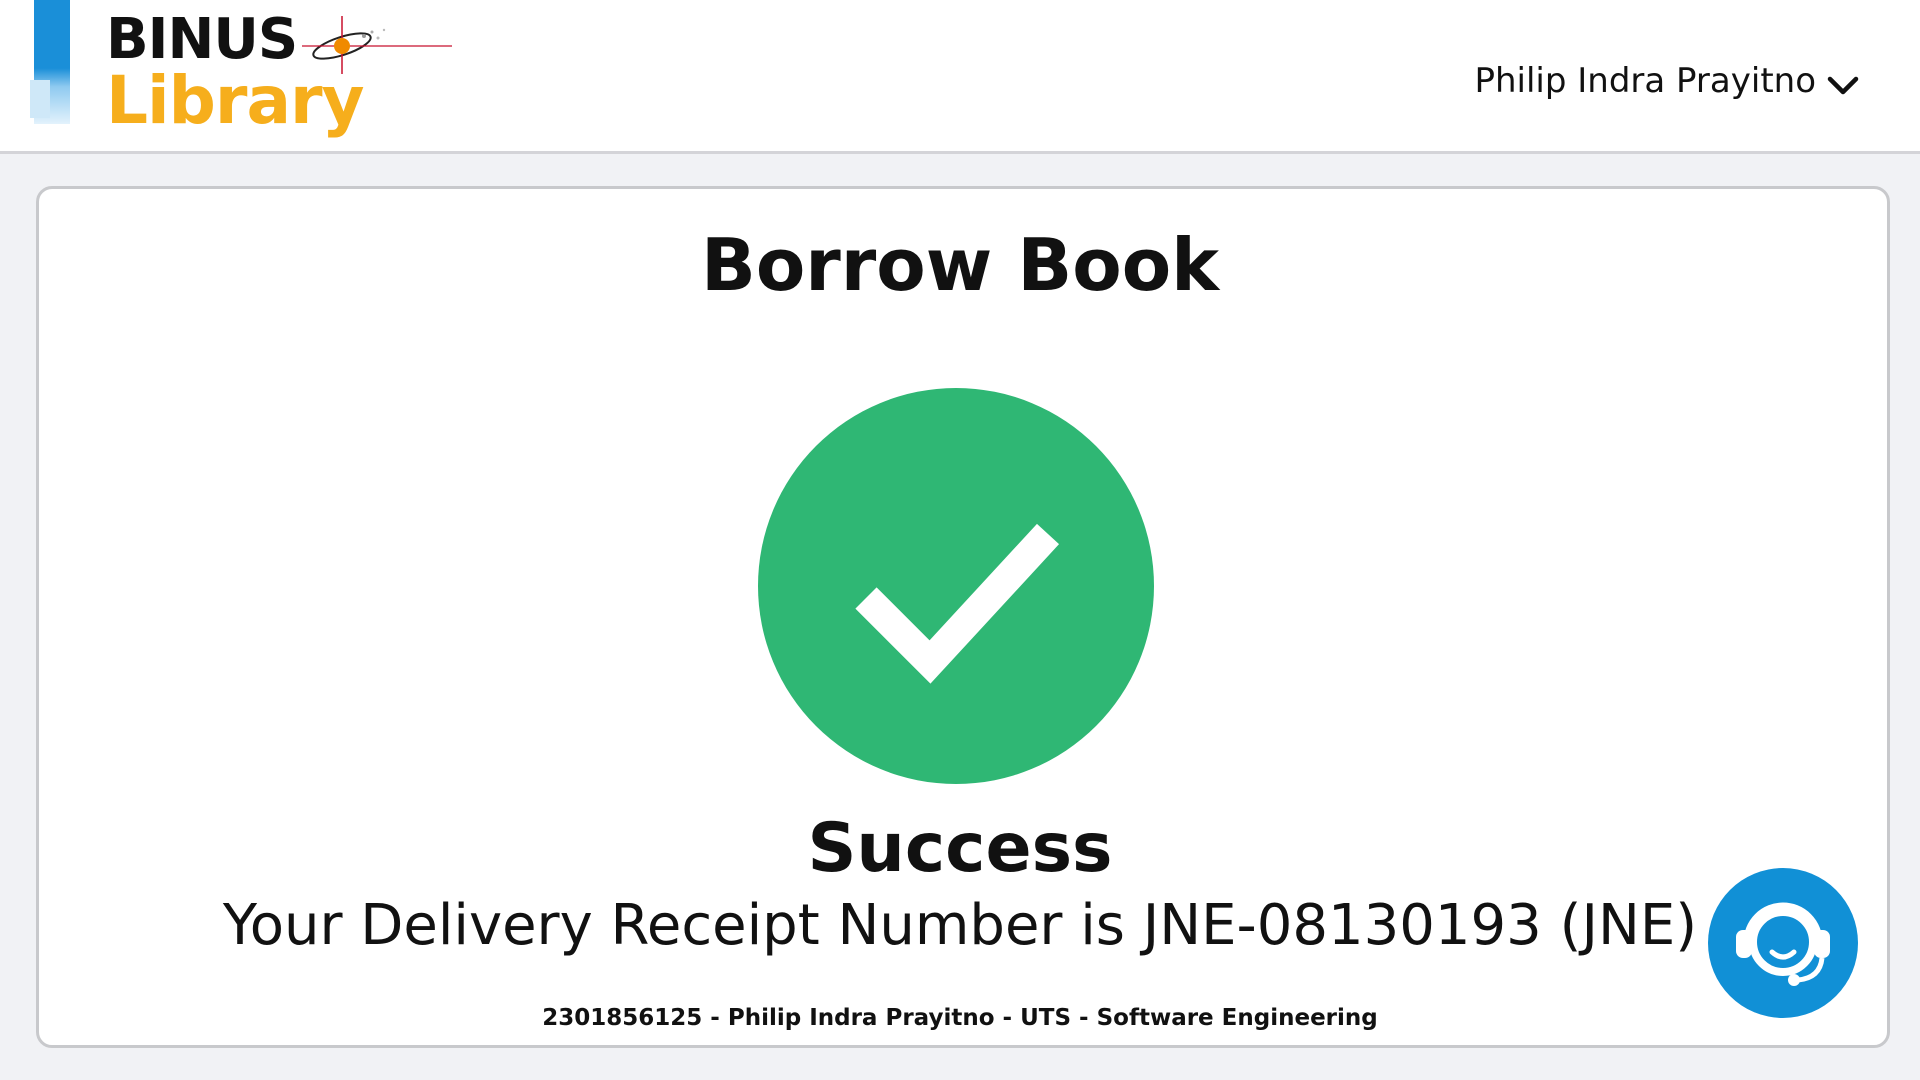 This screenshot has height=1080, width=1920. Describe the element at coordinates (1843, 85) in the screenshot. I see `chevron-down-icon` at that location.